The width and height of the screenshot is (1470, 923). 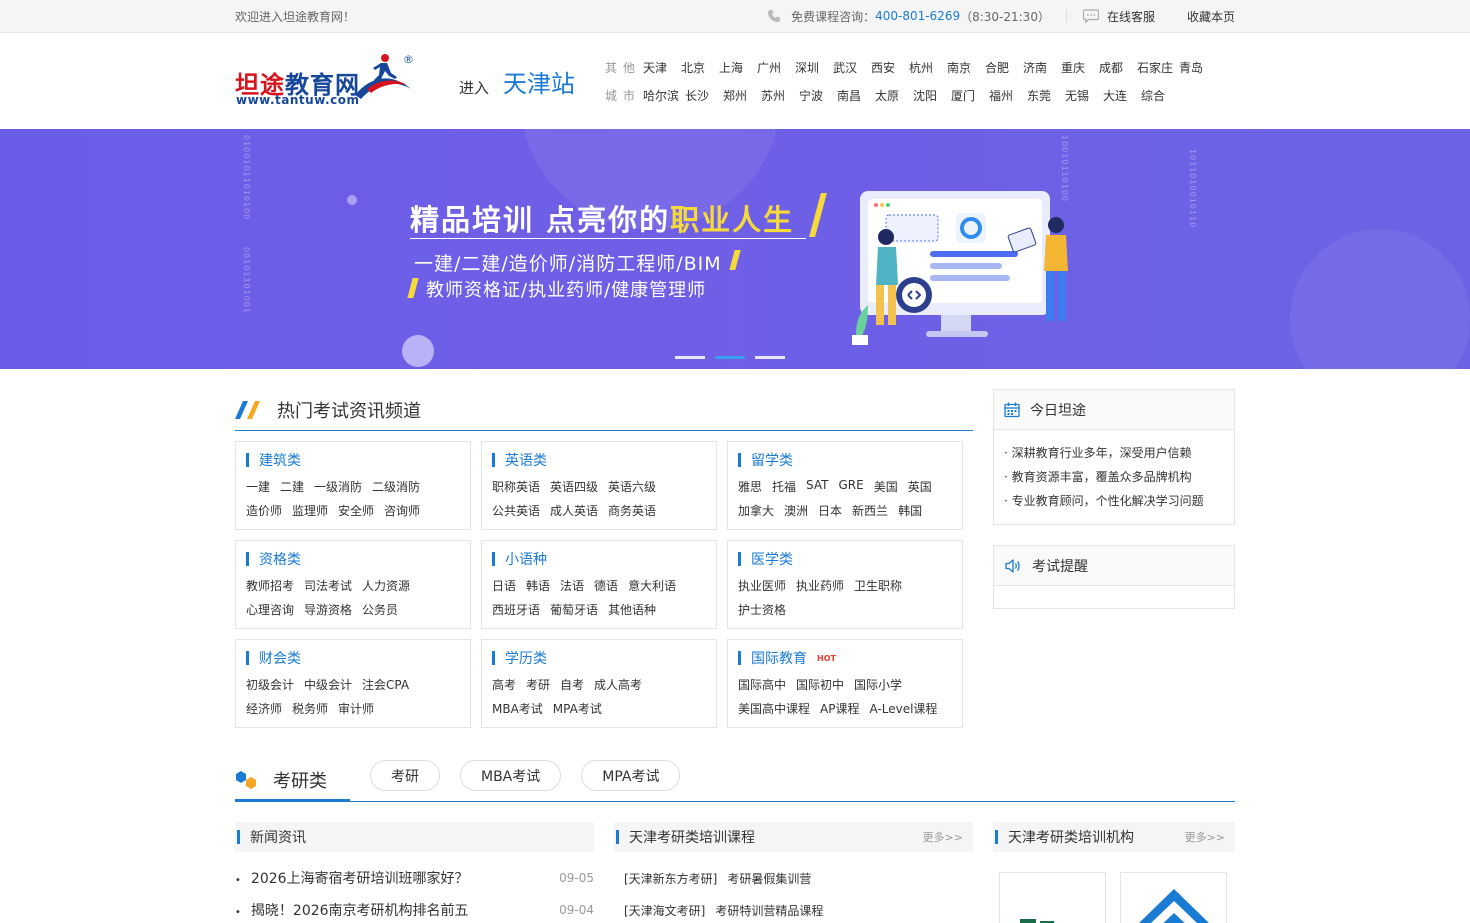 What do you see at coordinates (886, 486) in the screenshot?
I see `exam-link: 美国` at bounding box center [886, 486].